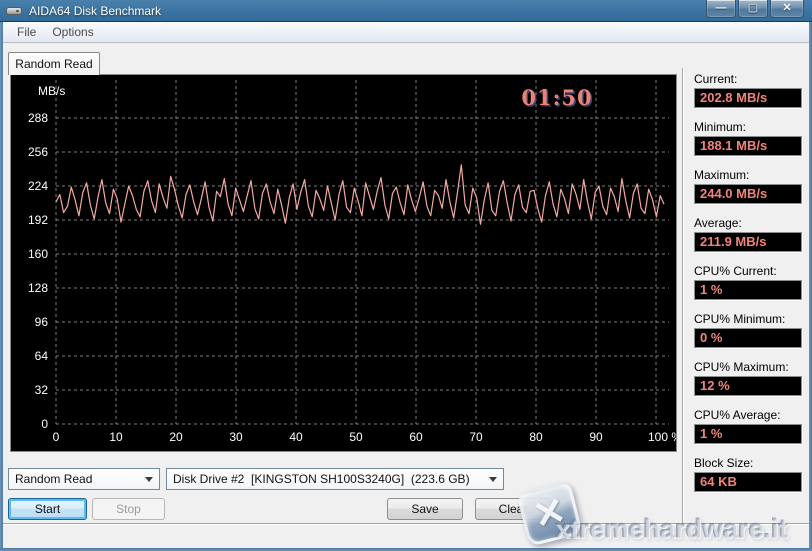  I want to click on stat-block-size: Block Size: 64 KB, so click(748, 474).